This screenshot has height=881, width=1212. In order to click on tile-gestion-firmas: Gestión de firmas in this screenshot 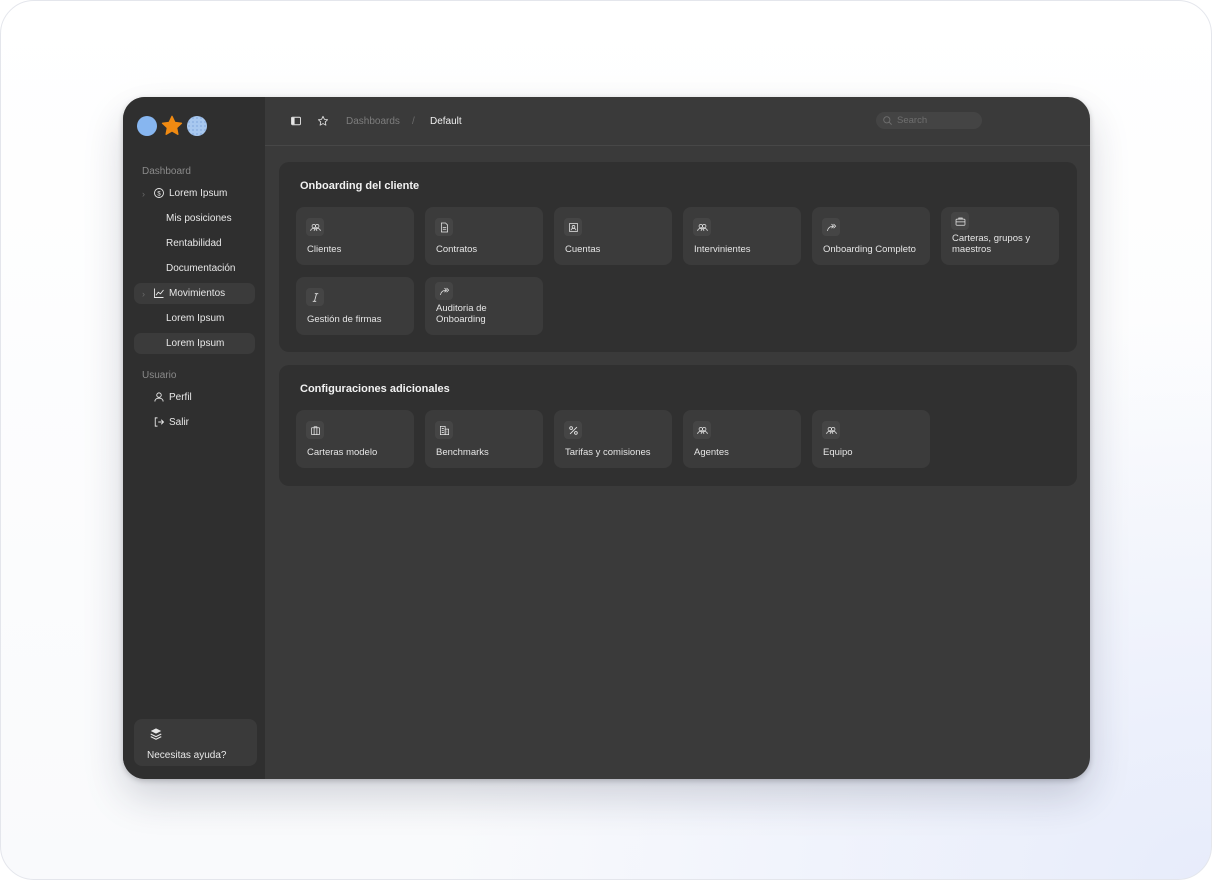, I will do `click(355, 306)`.